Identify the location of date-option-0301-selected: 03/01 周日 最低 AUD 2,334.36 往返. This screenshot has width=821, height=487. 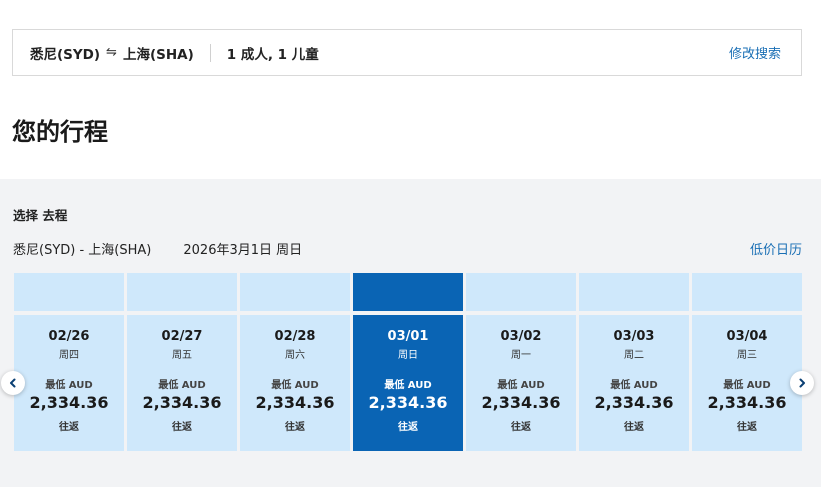
(408, 362).